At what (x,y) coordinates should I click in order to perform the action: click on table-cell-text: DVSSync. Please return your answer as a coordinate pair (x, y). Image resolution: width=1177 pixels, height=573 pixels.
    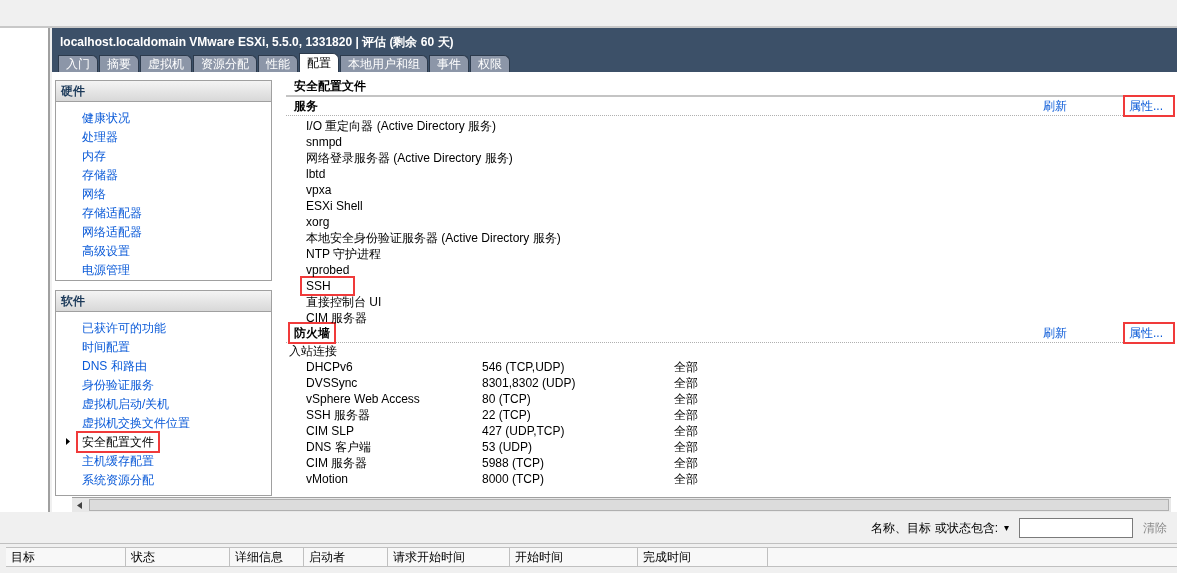
    Looking at the image, I should click on (332, 383).